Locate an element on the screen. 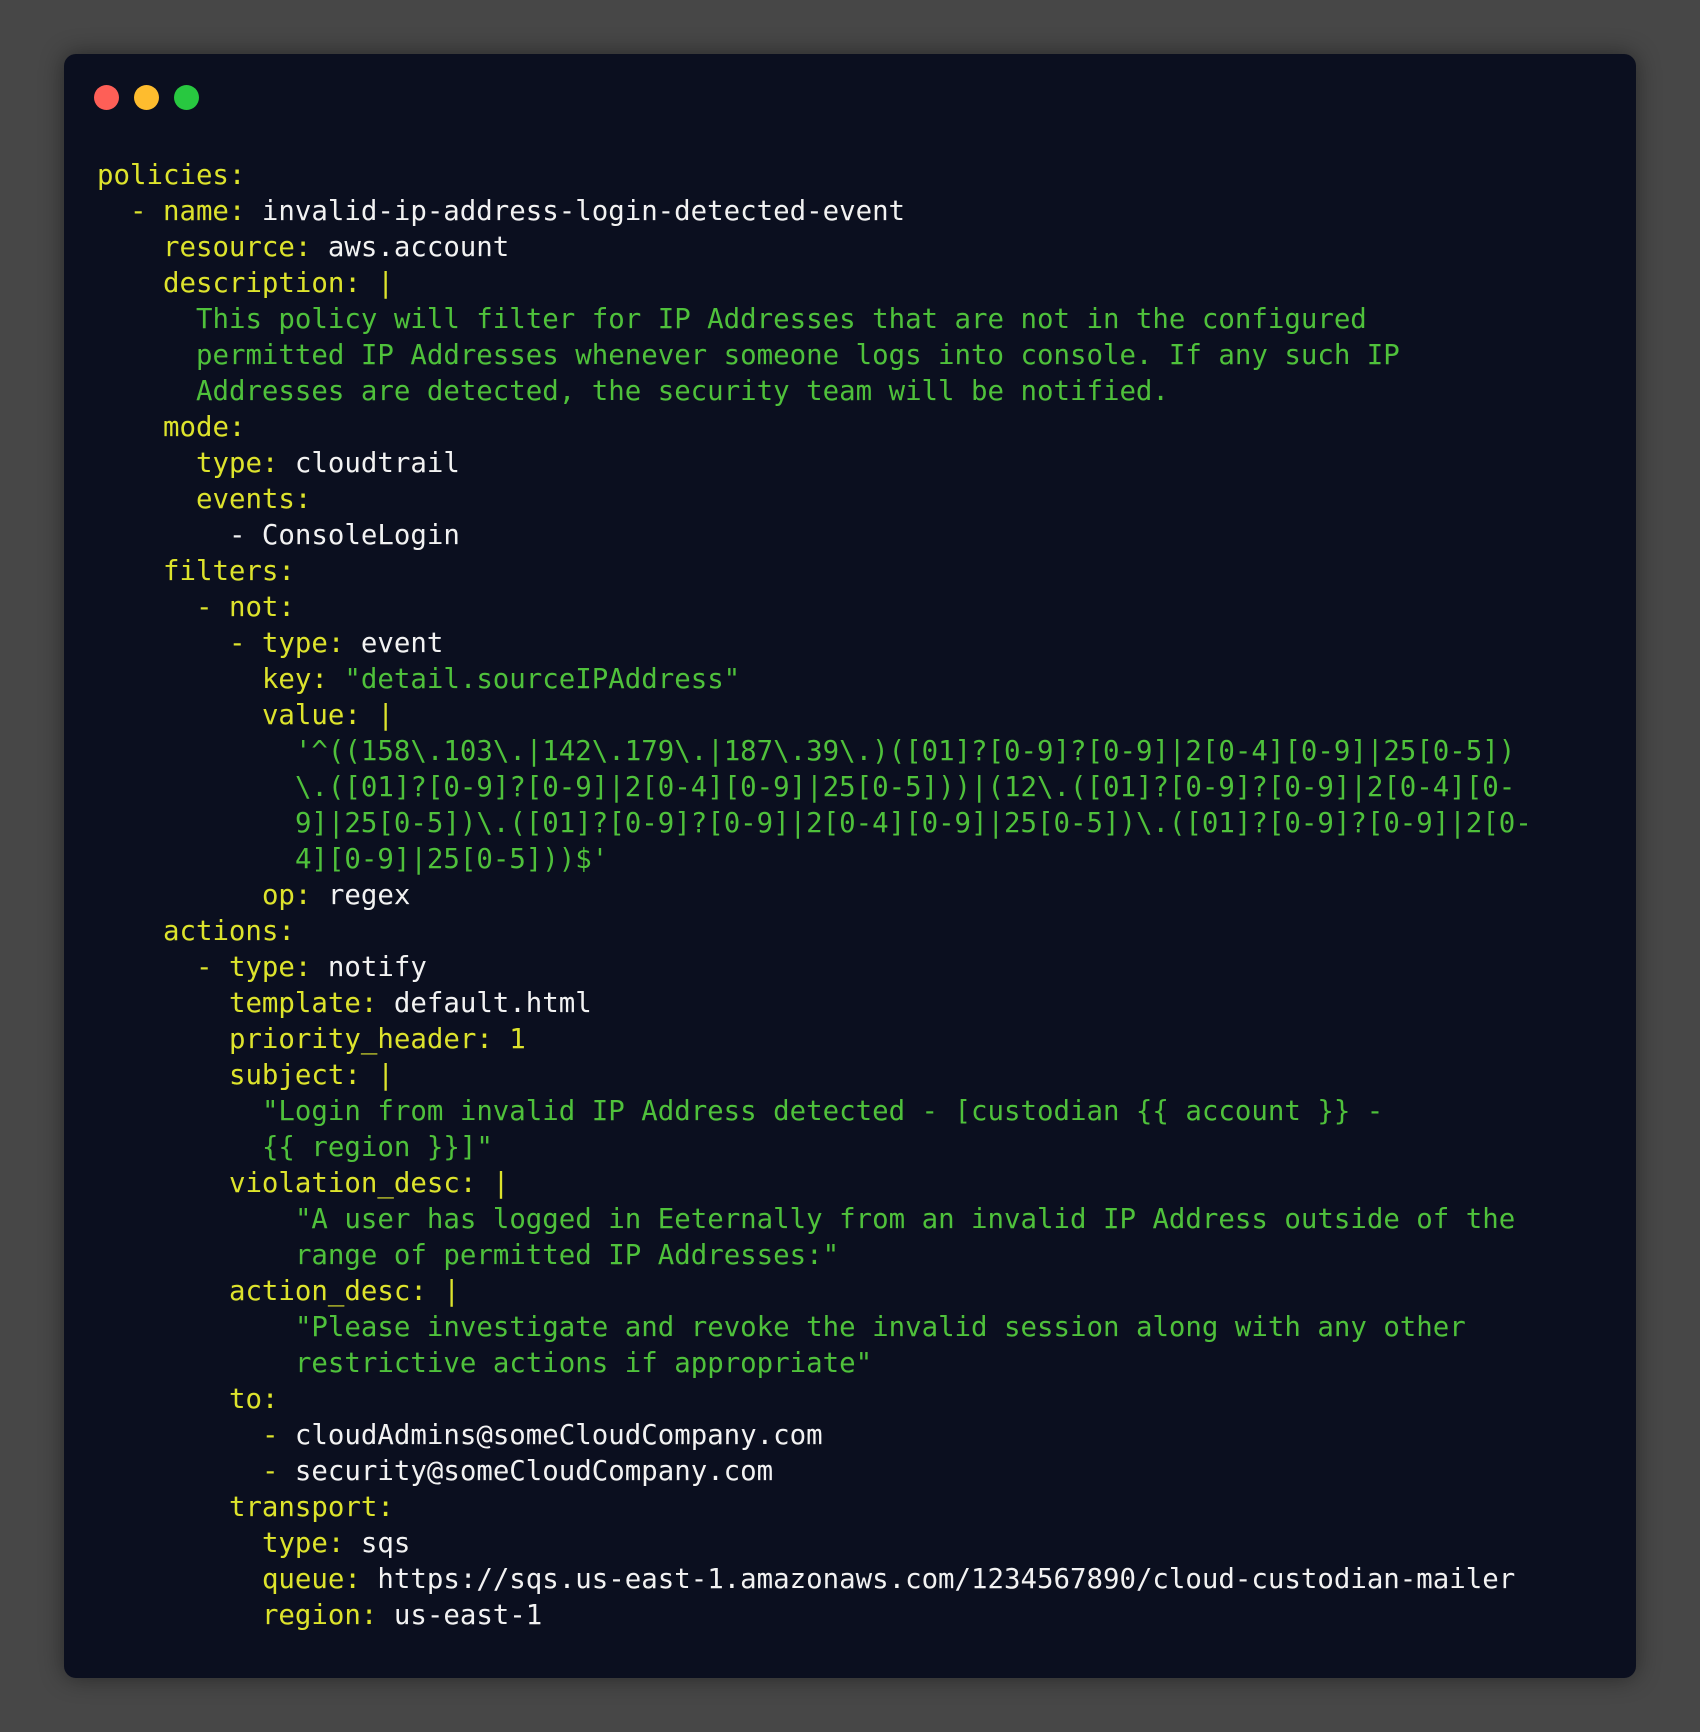 This screenshot has height=1732, width=1700. code-line: {{ region }}]" is located at coordinates (814, 1148).